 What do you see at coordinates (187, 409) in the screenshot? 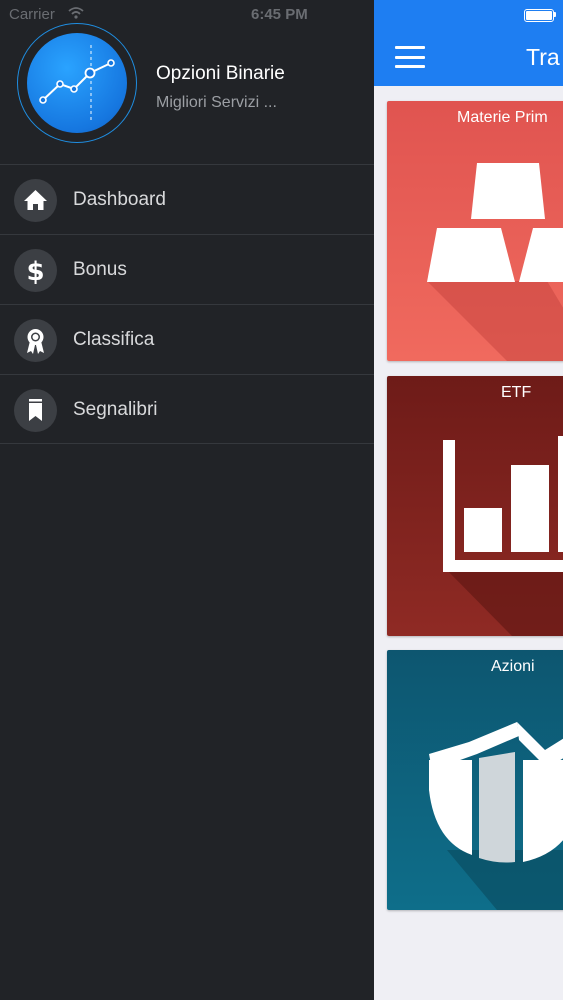
I see `menu-item-segnalibri: Segnalibri` at bounding box center [187, 409].